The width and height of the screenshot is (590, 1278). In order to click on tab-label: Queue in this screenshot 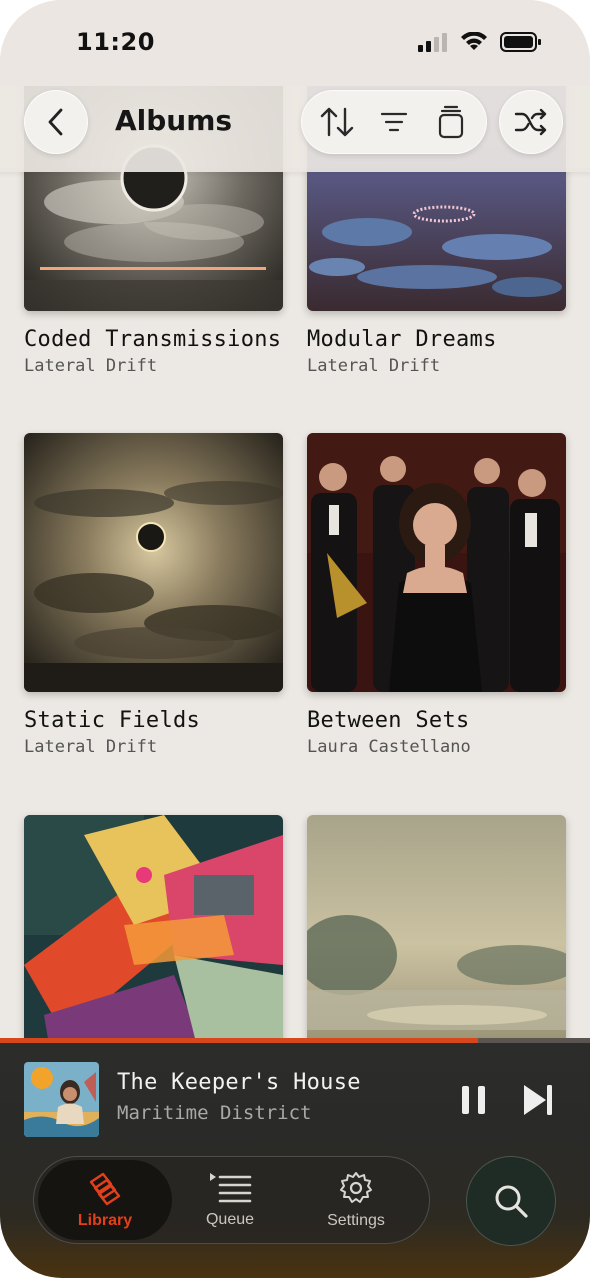, I will do `click(230, 1219)`.